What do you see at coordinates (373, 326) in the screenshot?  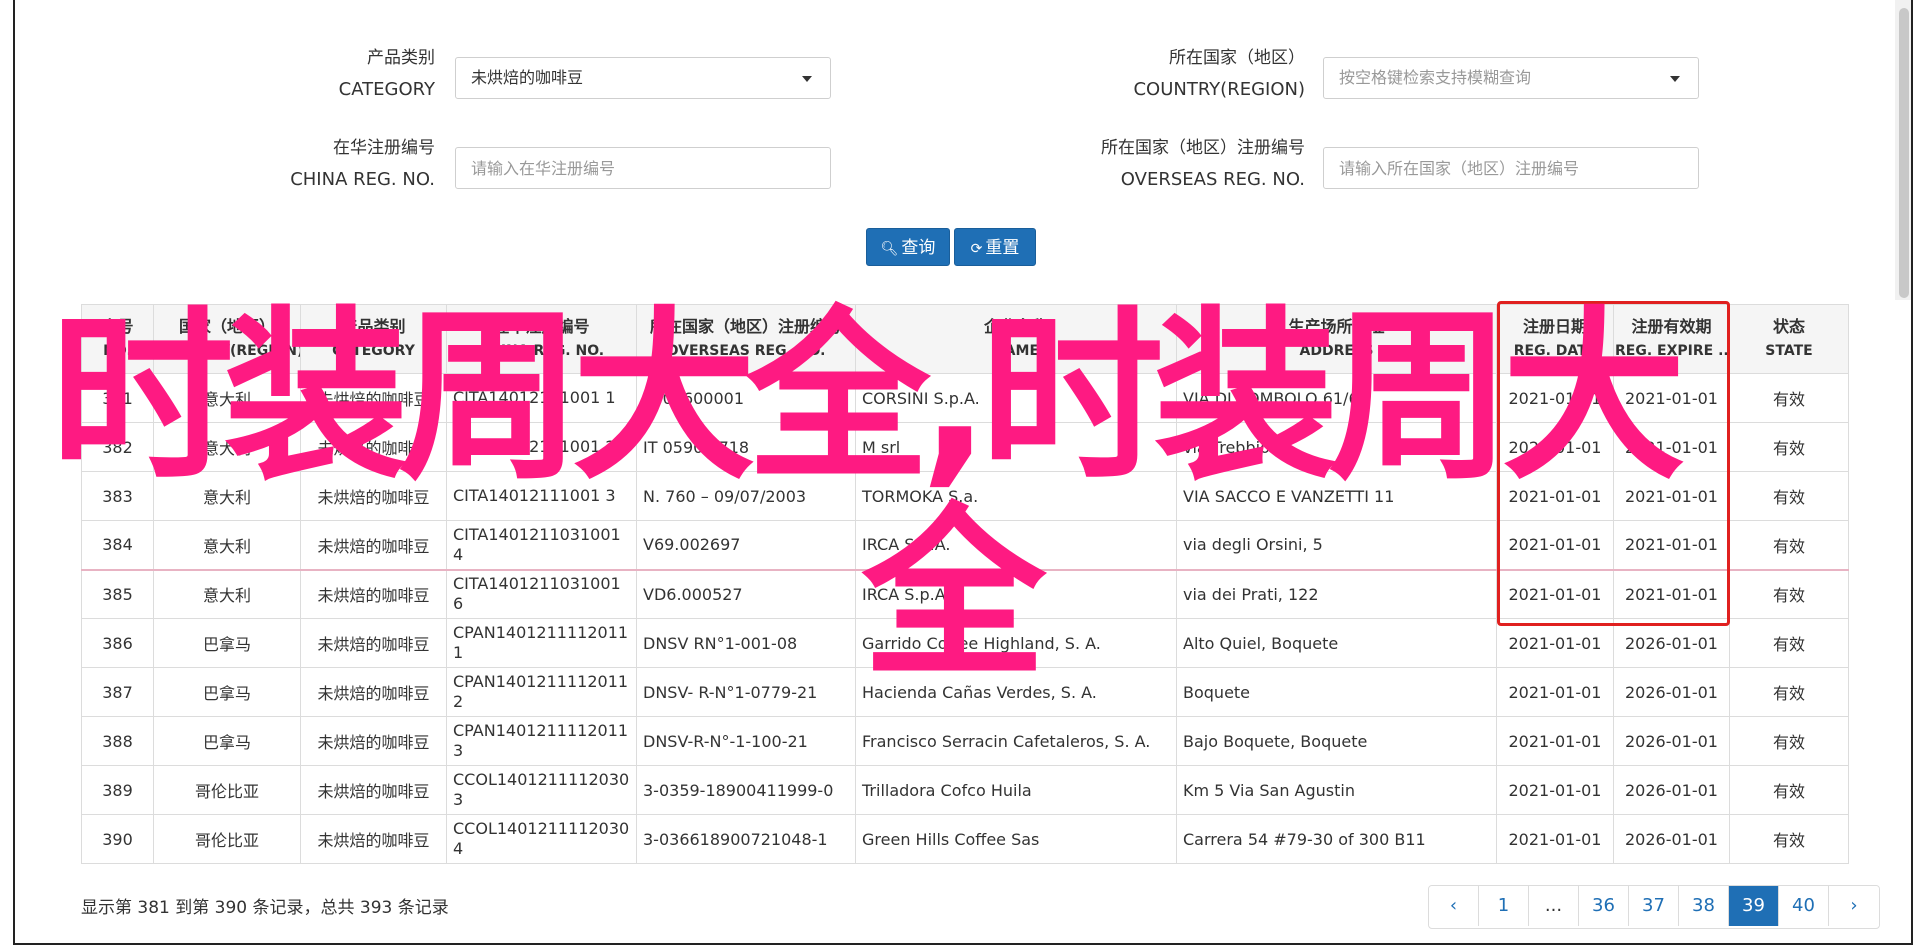 I see `column-header-cn: 产品类别` at bounding box center [373, 326].